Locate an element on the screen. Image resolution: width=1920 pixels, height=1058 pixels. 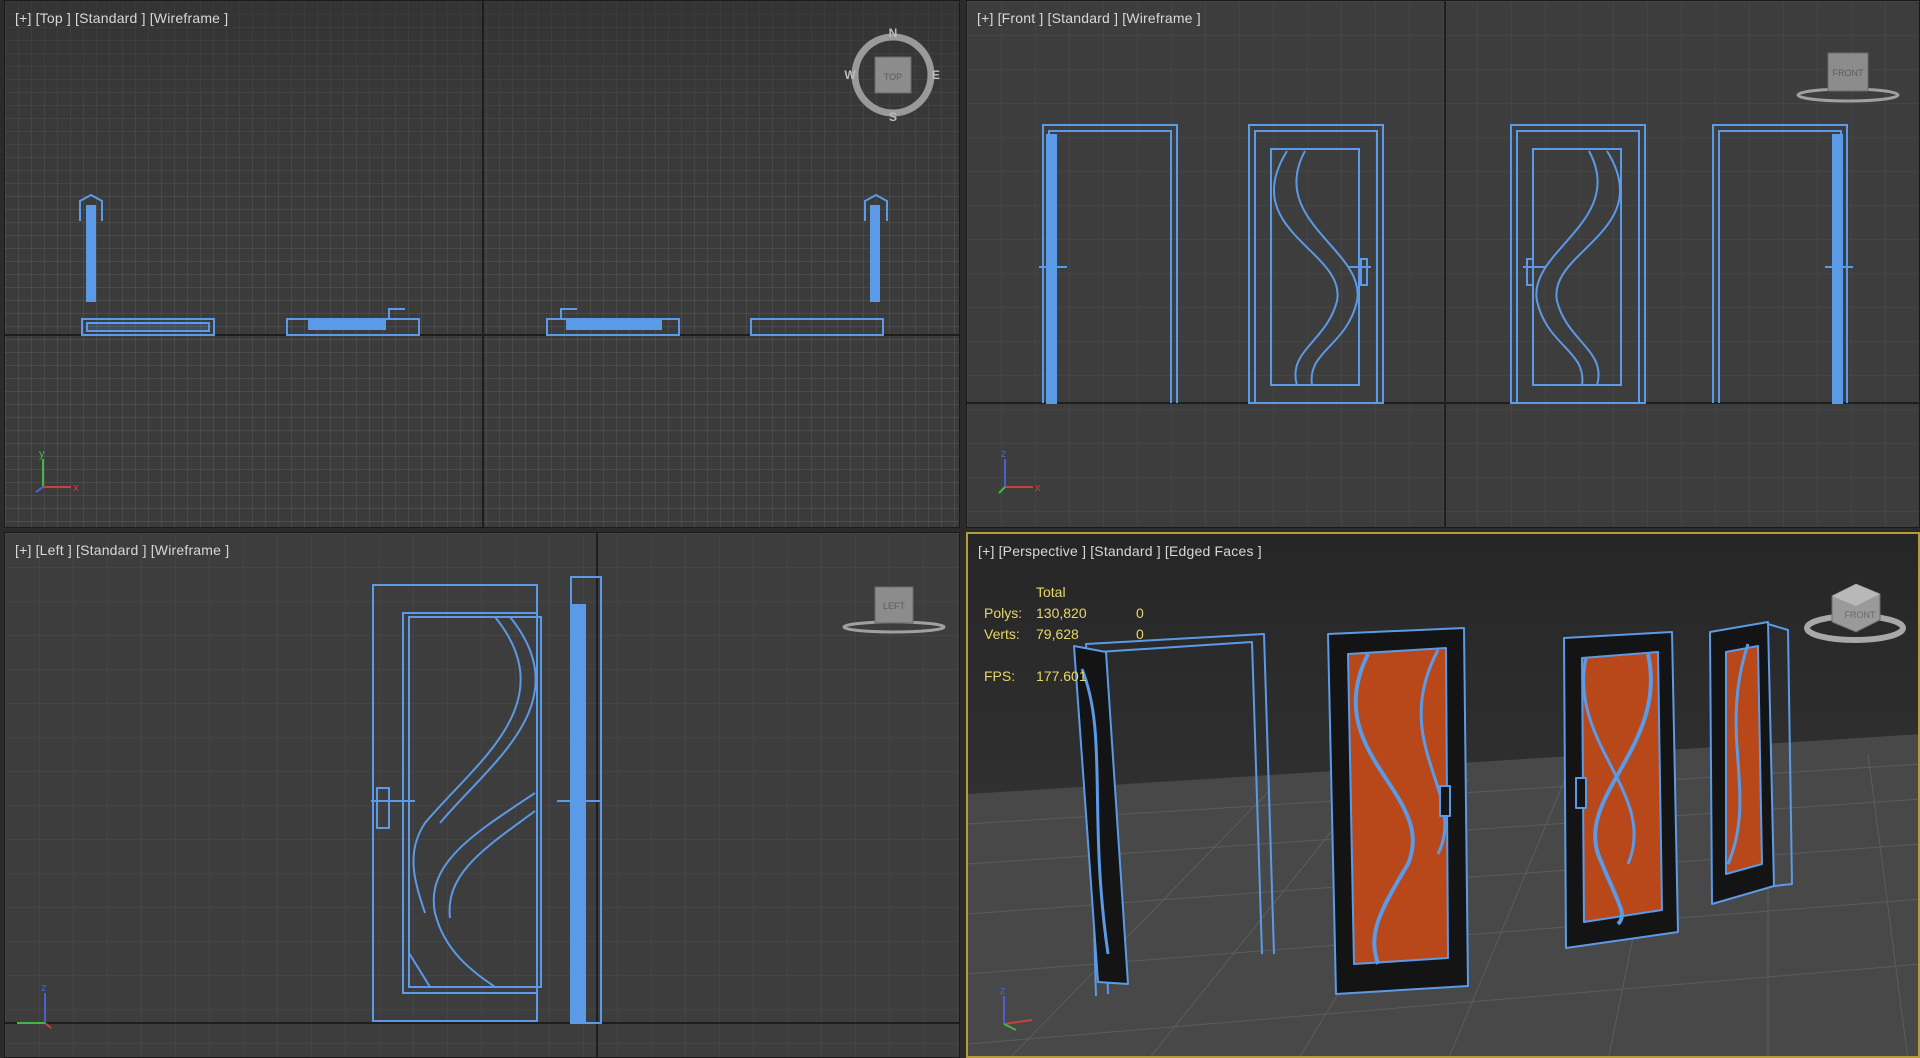
axis-gizmo-top: y x is located at coordinates (57, 471).